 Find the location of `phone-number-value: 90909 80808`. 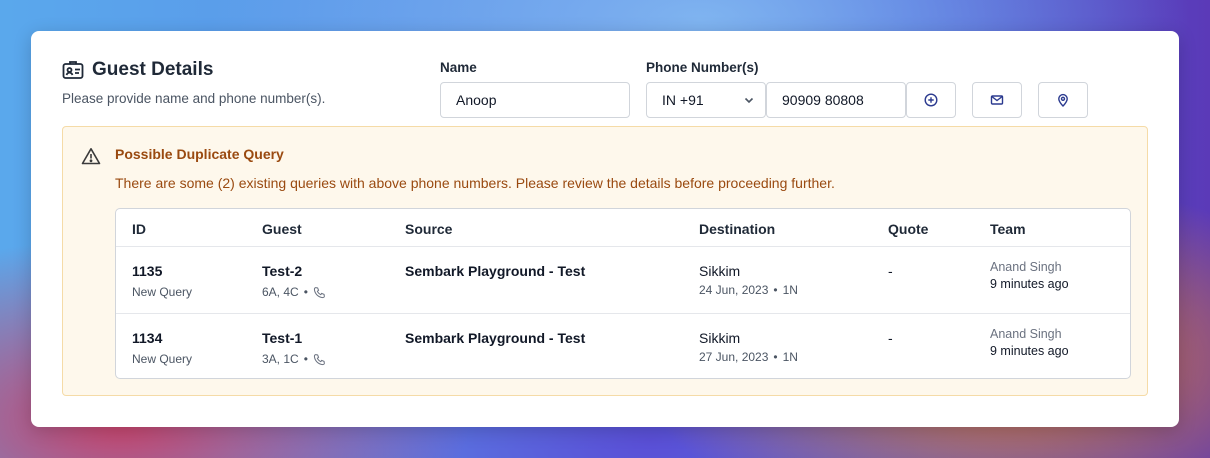

phone-number-value: 90909 80808 is located at coordinates (823, 100).